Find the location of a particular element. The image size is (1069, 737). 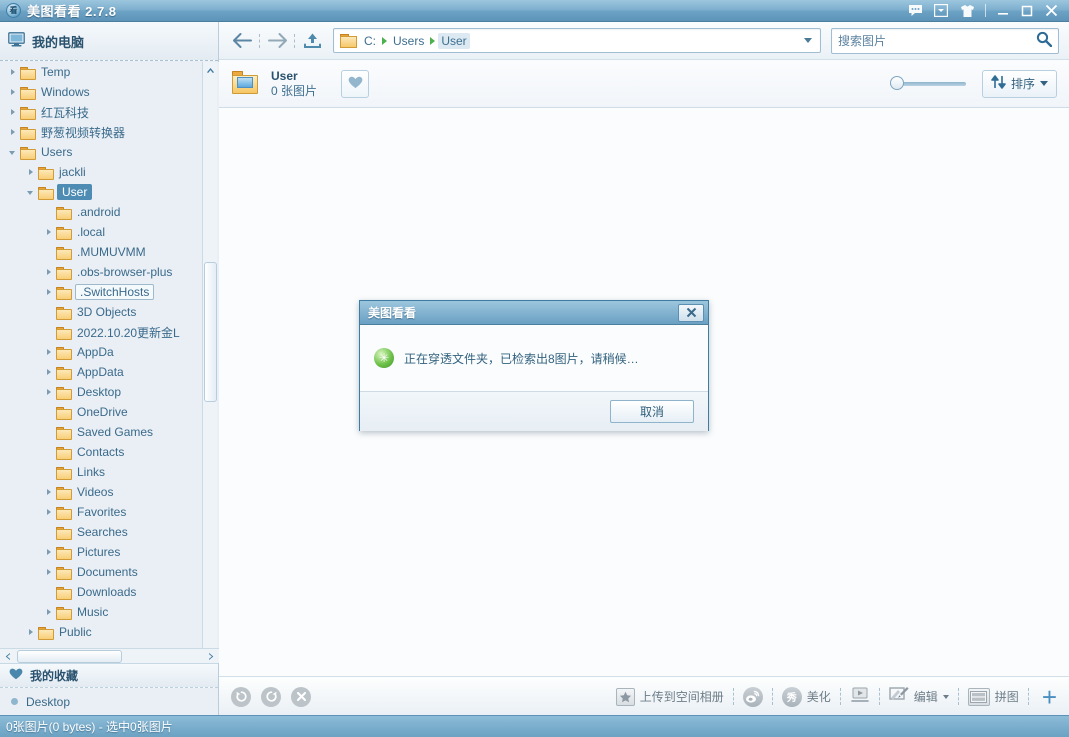

share-weibo-button is located at coordinates (752, 696).